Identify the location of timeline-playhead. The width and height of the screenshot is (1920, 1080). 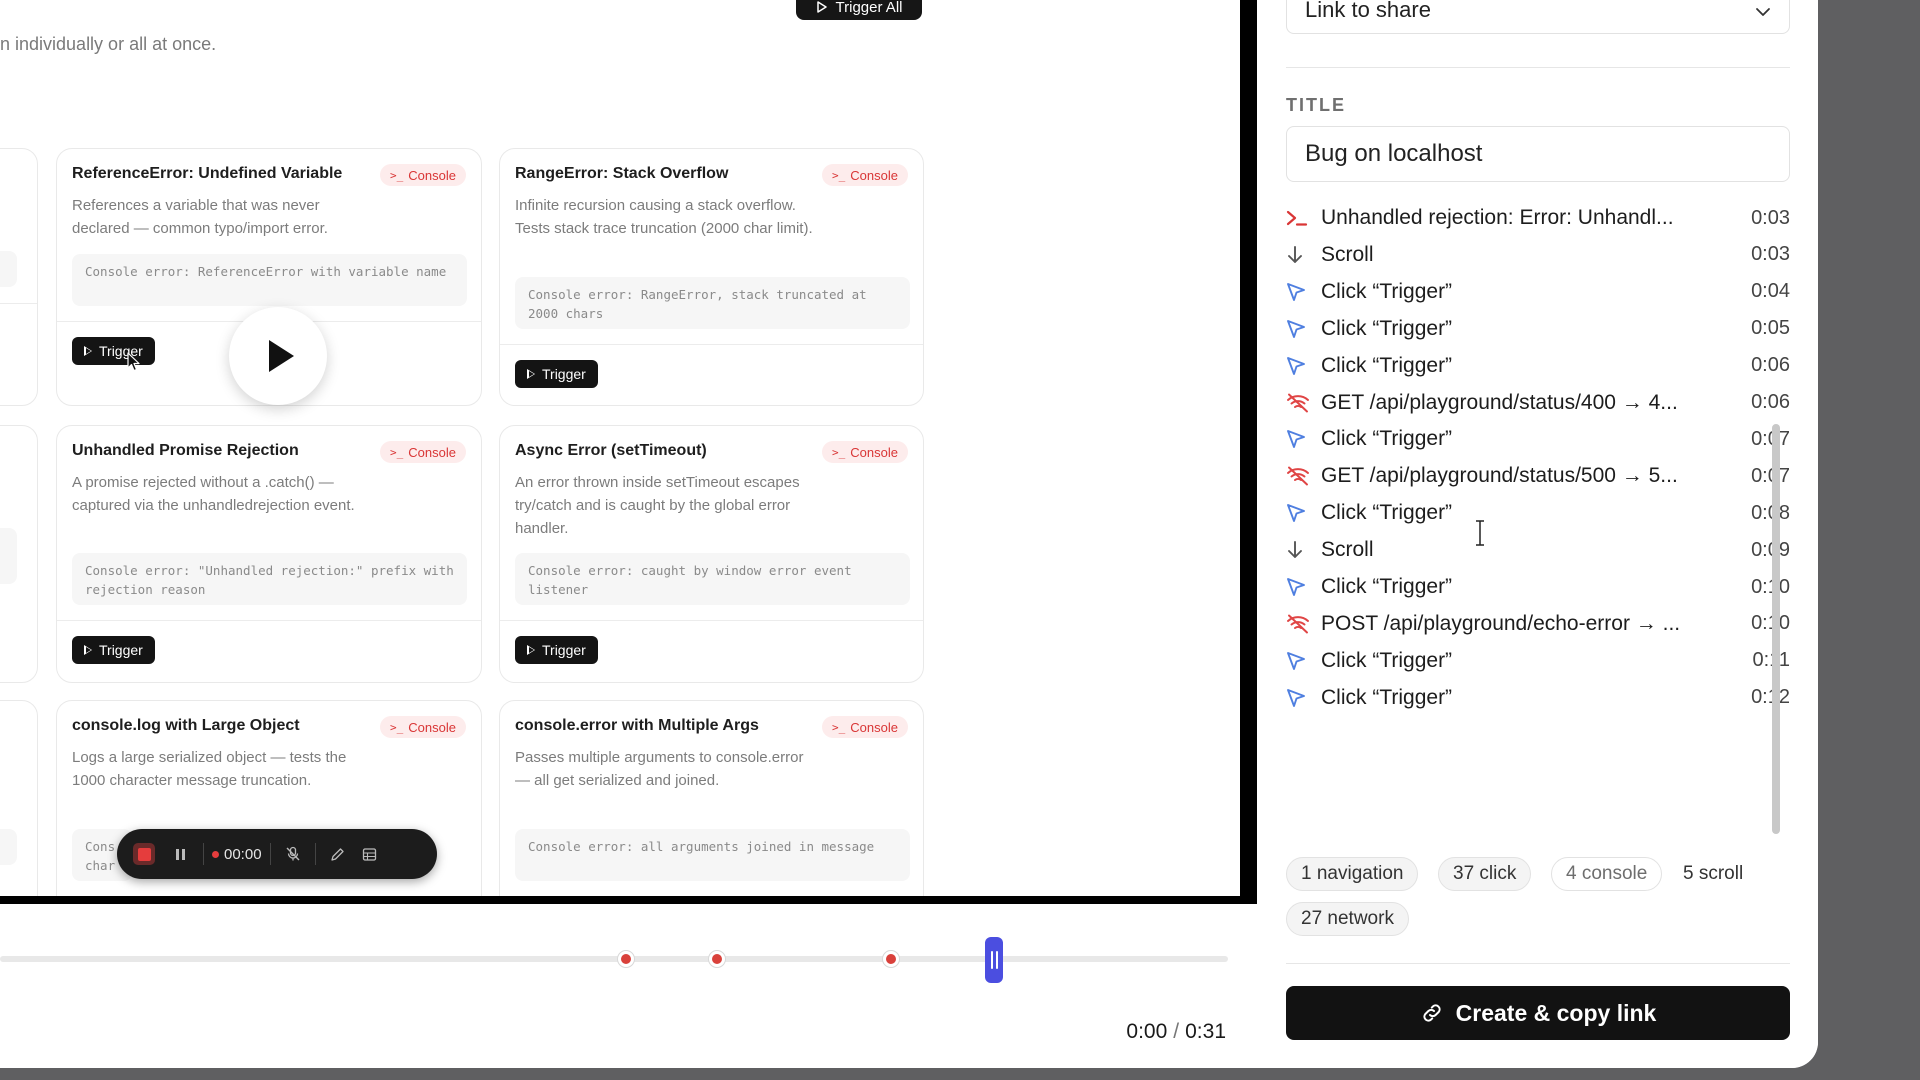
(994, 960).